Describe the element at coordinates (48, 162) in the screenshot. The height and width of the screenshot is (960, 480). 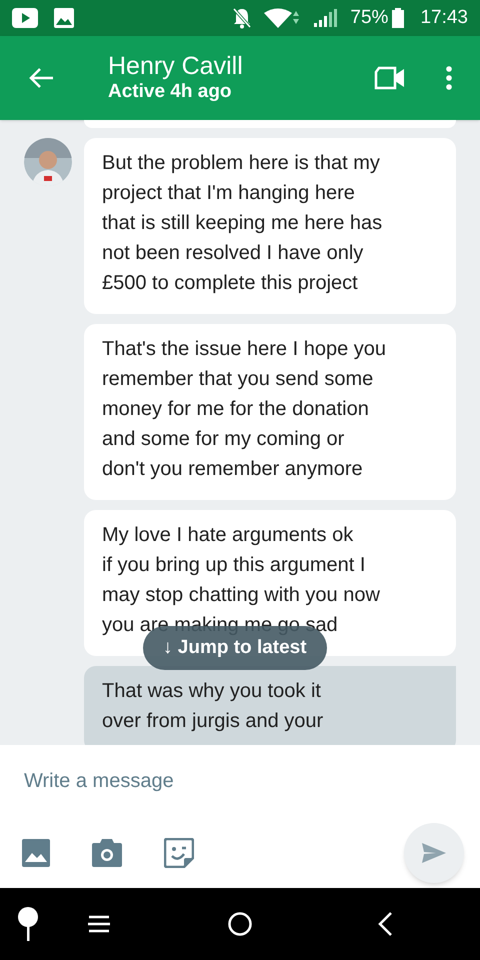
I see `avatar` at that location.